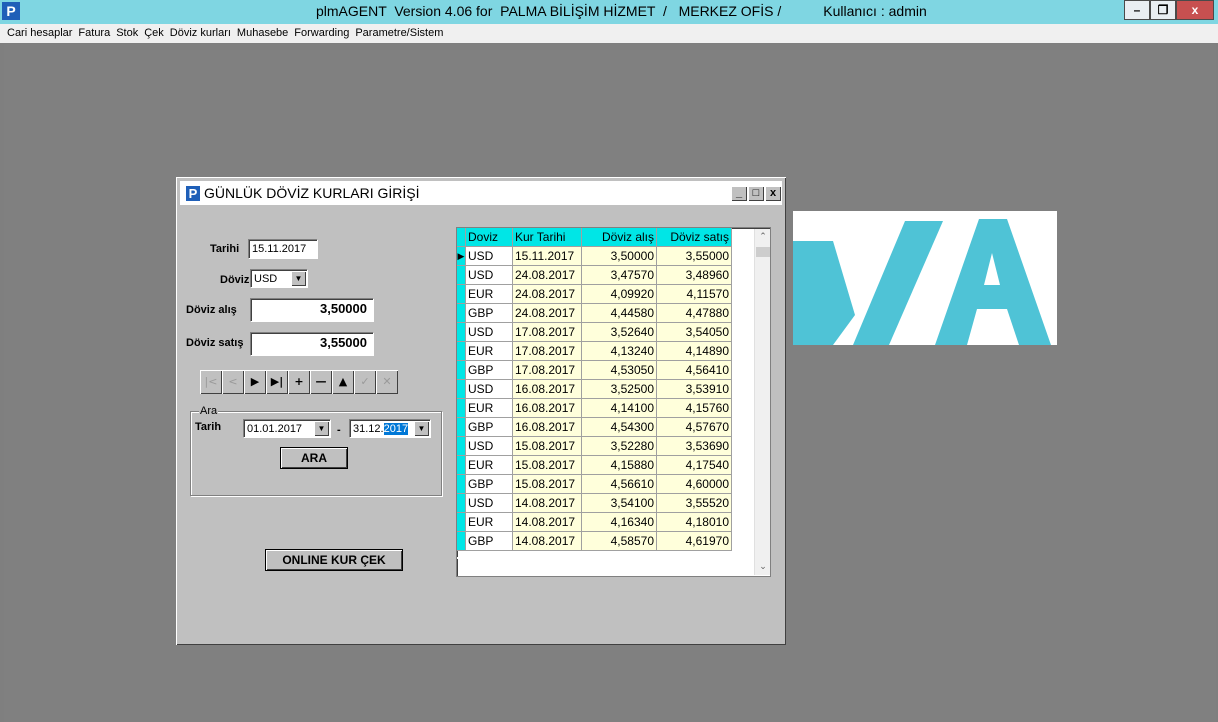  What do you see at coordinates (1137, 10) in the screenshot?
I see `minimize-button: –` at bounding box center [1137, 10].